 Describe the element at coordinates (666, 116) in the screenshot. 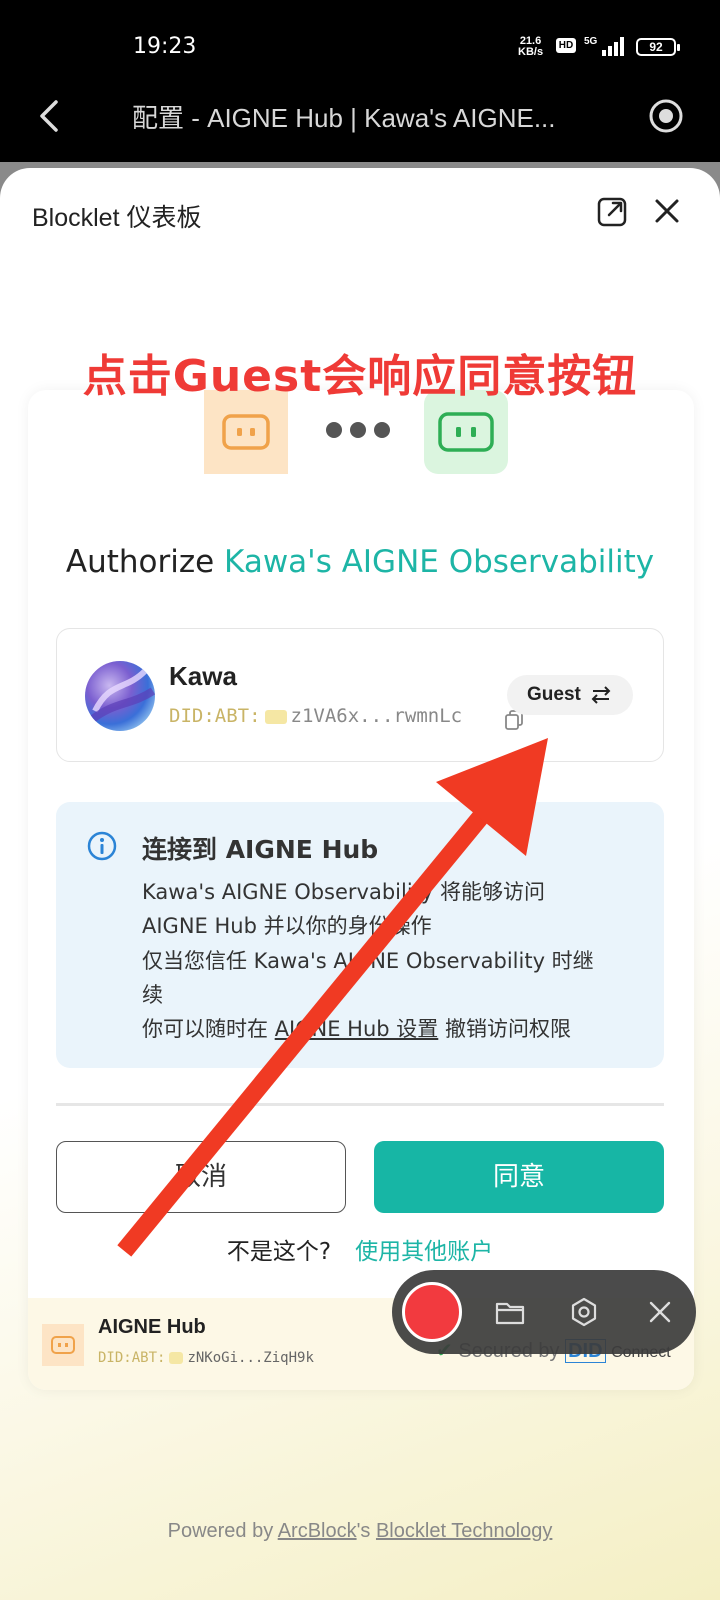

I see `record-target-icon` at that location.